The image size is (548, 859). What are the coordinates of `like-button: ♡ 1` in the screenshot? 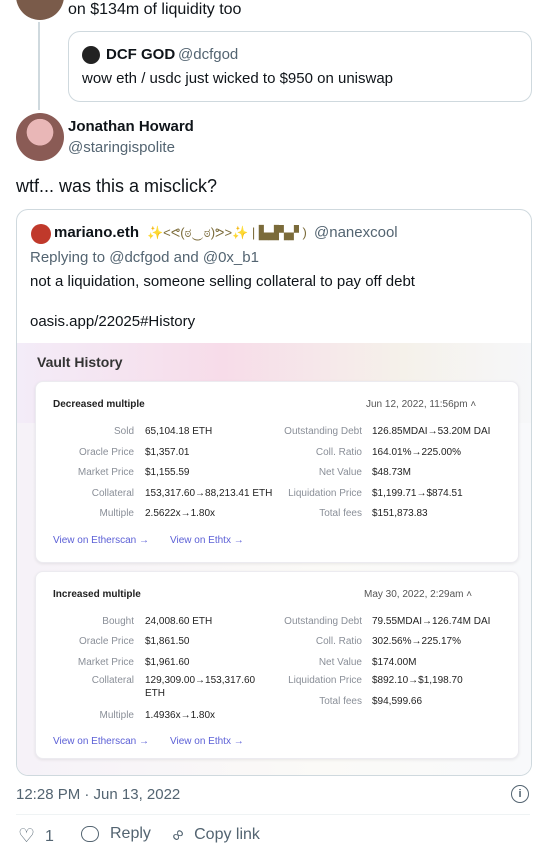 It's located at (36, 836).